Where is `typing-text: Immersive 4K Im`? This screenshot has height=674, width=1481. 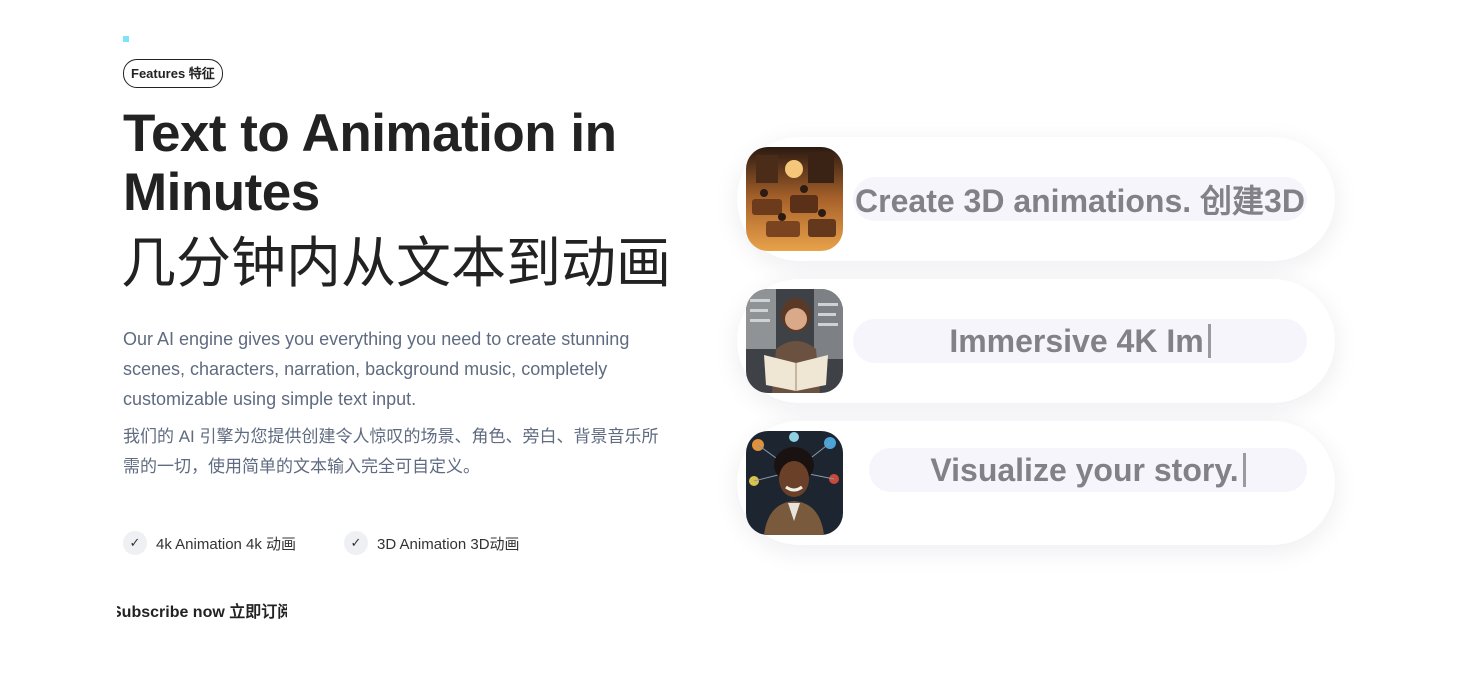
typing-text: Immersive 4K Im is located at coordinates (1076, 340).